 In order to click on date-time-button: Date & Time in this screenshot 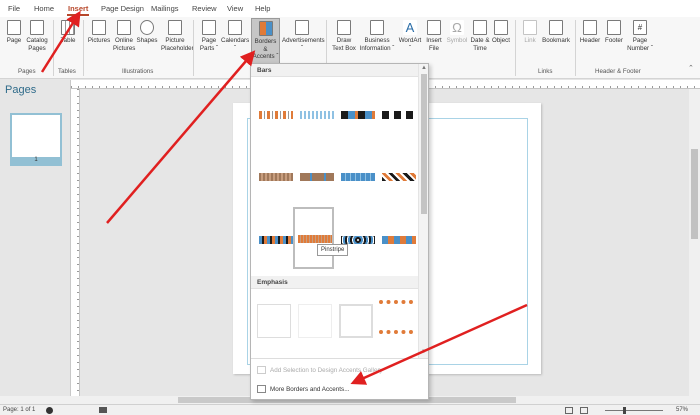, I will do `click(480, 36)`.